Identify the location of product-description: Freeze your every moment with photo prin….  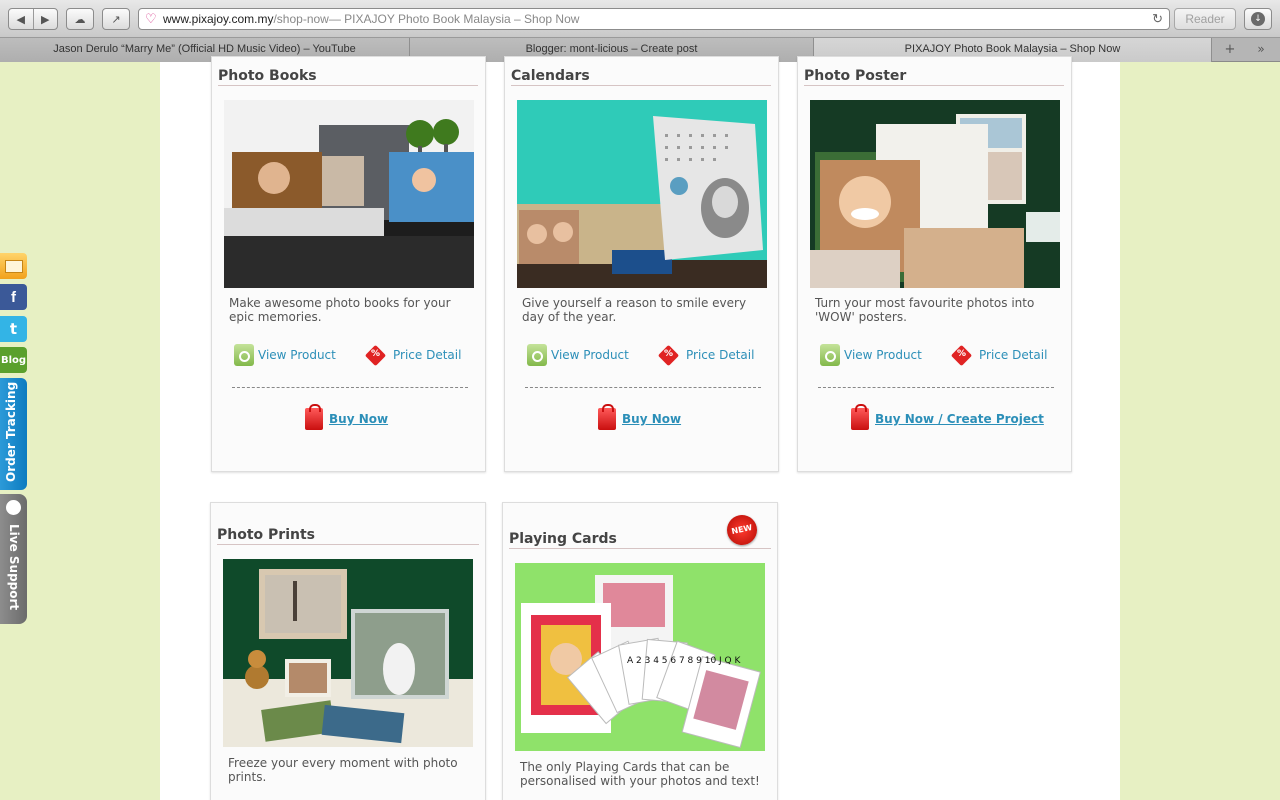
(343, 770).